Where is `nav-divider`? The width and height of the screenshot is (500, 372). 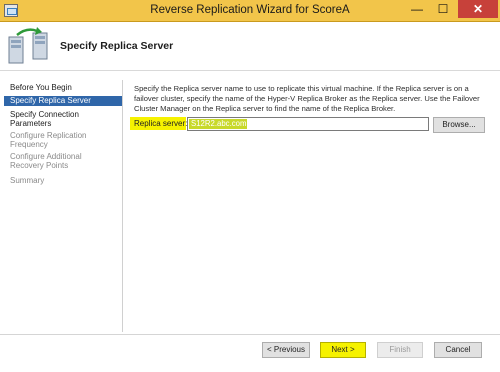
nav-divider is located at coordinates (122, 206).